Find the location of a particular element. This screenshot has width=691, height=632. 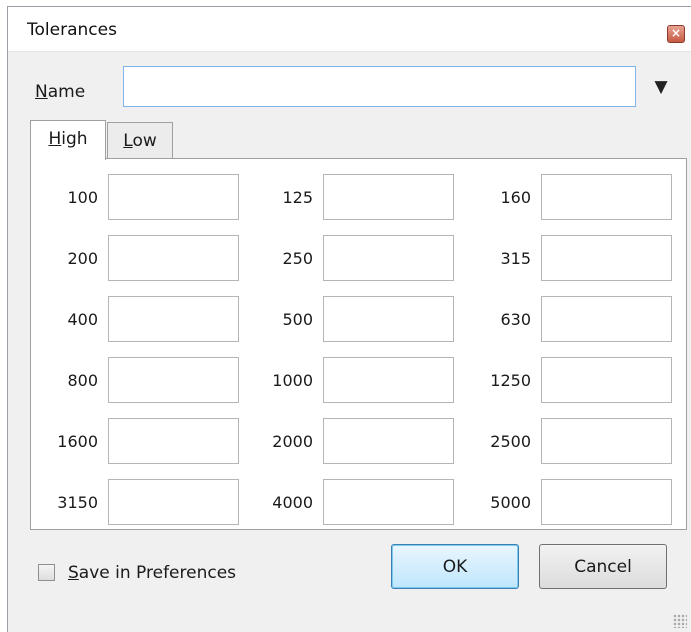

ok-button: OK is located at coordinates (455, 566).